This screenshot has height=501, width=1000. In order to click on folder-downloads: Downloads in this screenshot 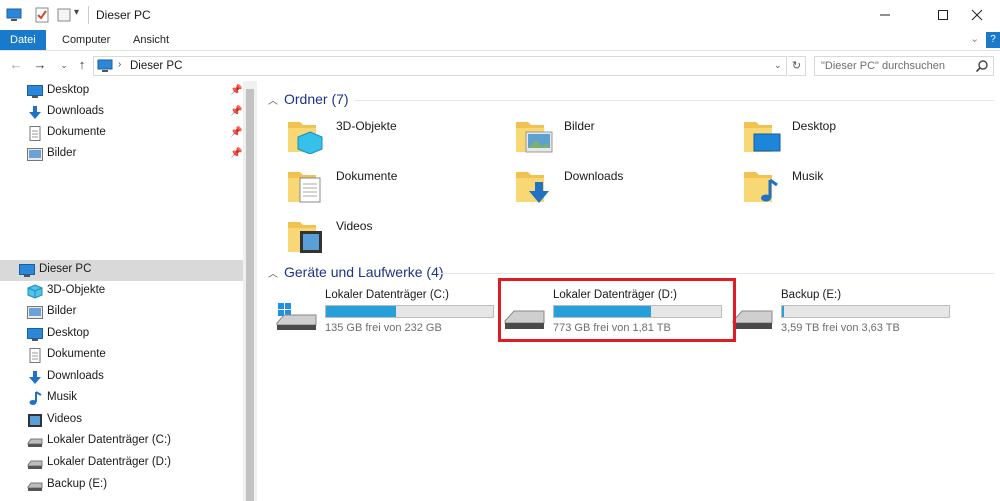, I will do `click(606, 187)`.